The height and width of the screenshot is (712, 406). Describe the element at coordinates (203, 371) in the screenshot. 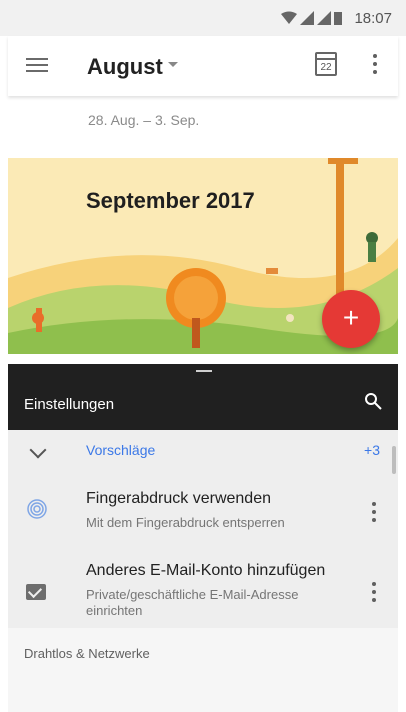

I see `sheet-drag-handle` at that location.